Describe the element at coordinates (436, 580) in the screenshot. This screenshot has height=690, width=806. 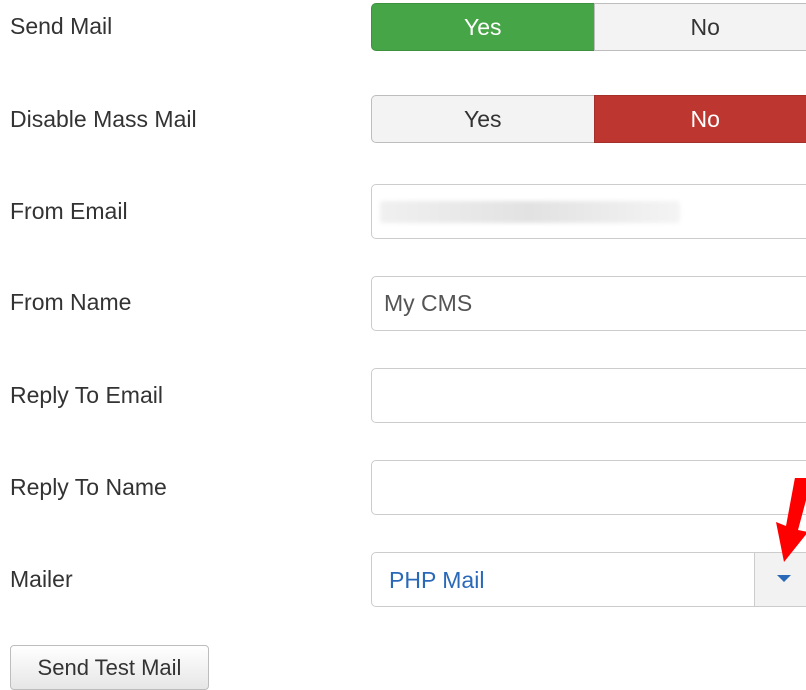
I see `mailer-value: PHP Mail` at that location.